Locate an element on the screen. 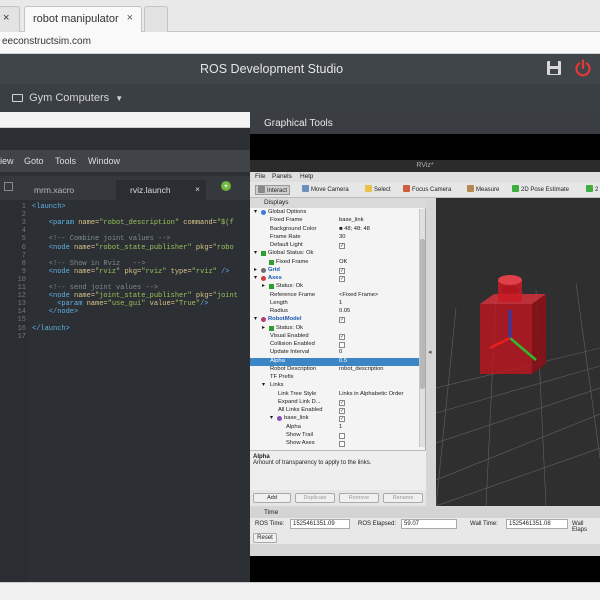 Image resolution: width=600 pixels, height=600 pixels. property-row: Fixed Frame OK is located at coordinates (335, 263).